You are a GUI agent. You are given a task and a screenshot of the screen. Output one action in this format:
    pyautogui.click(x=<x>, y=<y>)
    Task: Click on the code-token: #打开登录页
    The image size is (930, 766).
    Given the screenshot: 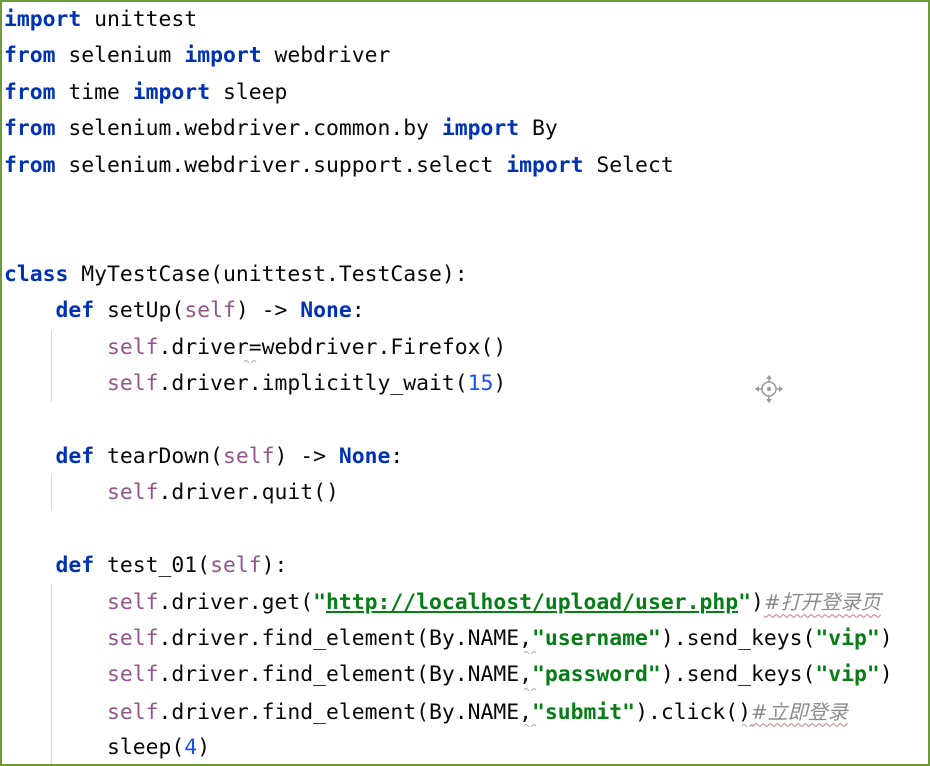 What is the action you would take?
    pyautogui.click(x=822, y=602)
    